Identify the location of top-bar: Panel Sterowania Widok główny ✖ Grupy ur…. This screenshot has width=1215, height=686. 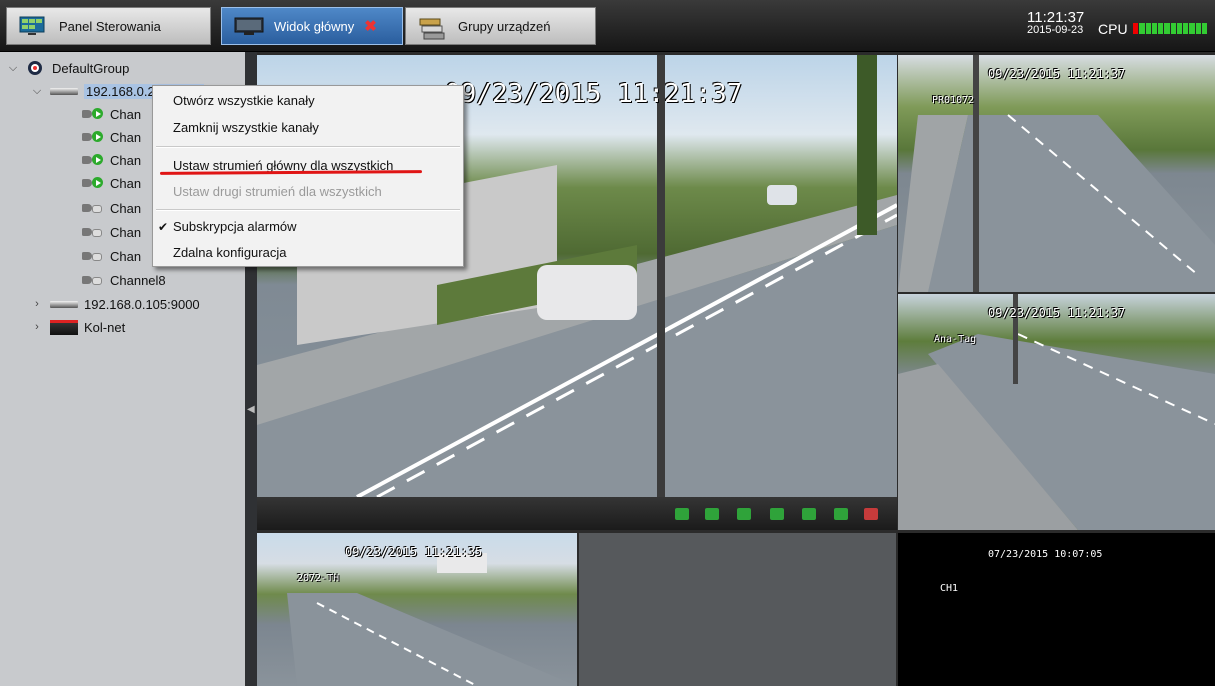
(607, 26).